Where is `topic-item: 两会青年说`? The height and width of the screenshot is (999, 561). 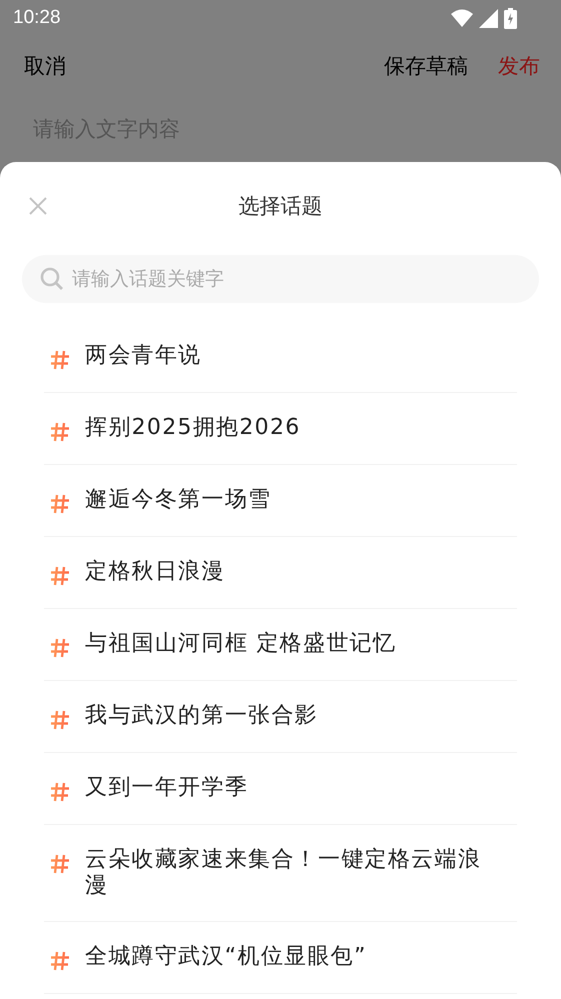 topic-item: 两会青年说 is located at coordinates (143, 356).